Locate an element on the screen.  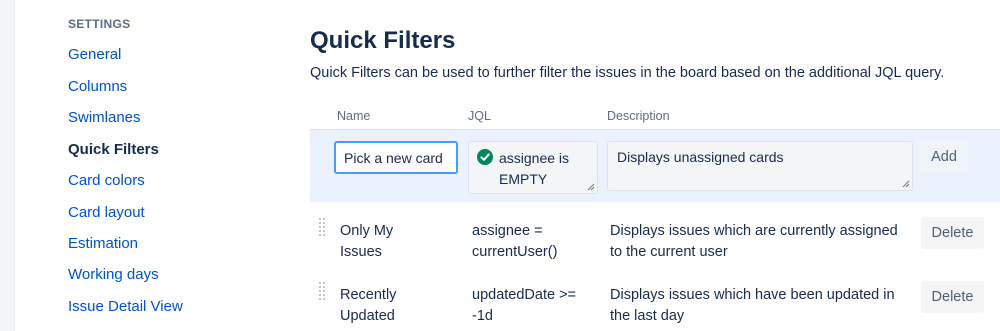
sidebar-item-card-colors: Card colors is located at coordinates (106, 180).